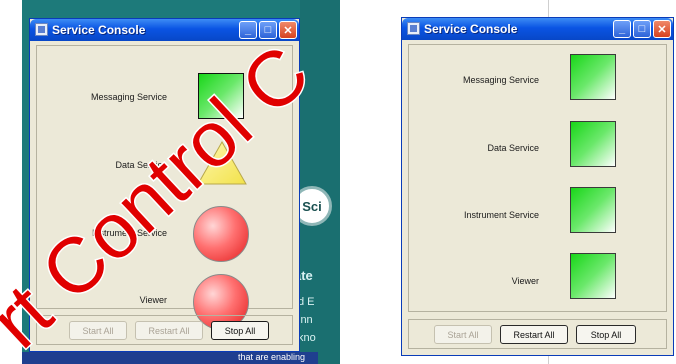 Image resolution: width=676 pixels, height=364 pixels. What do you see at coordinates (305, 320) in the screenshot?
I see `background-text: inn` at bounding box center [305, 320].